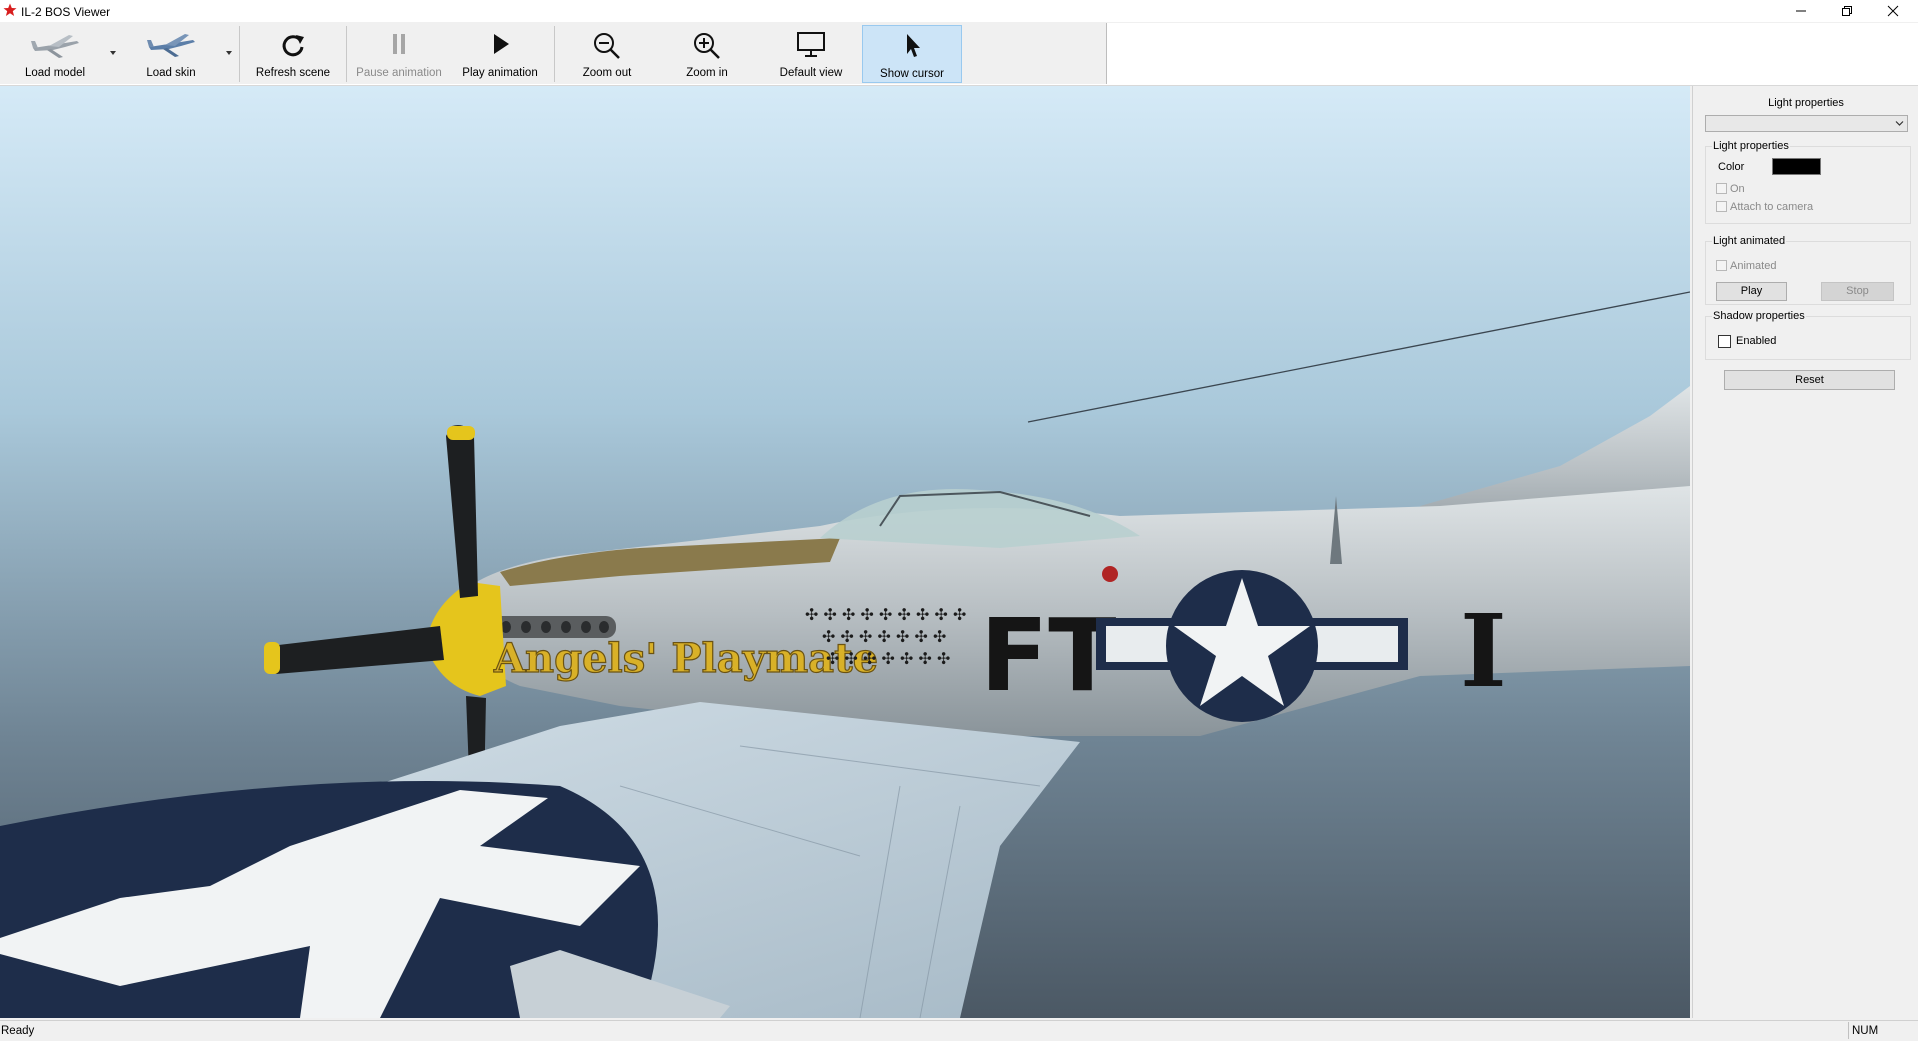  I want to click on restore-button, so click(1847, 11).